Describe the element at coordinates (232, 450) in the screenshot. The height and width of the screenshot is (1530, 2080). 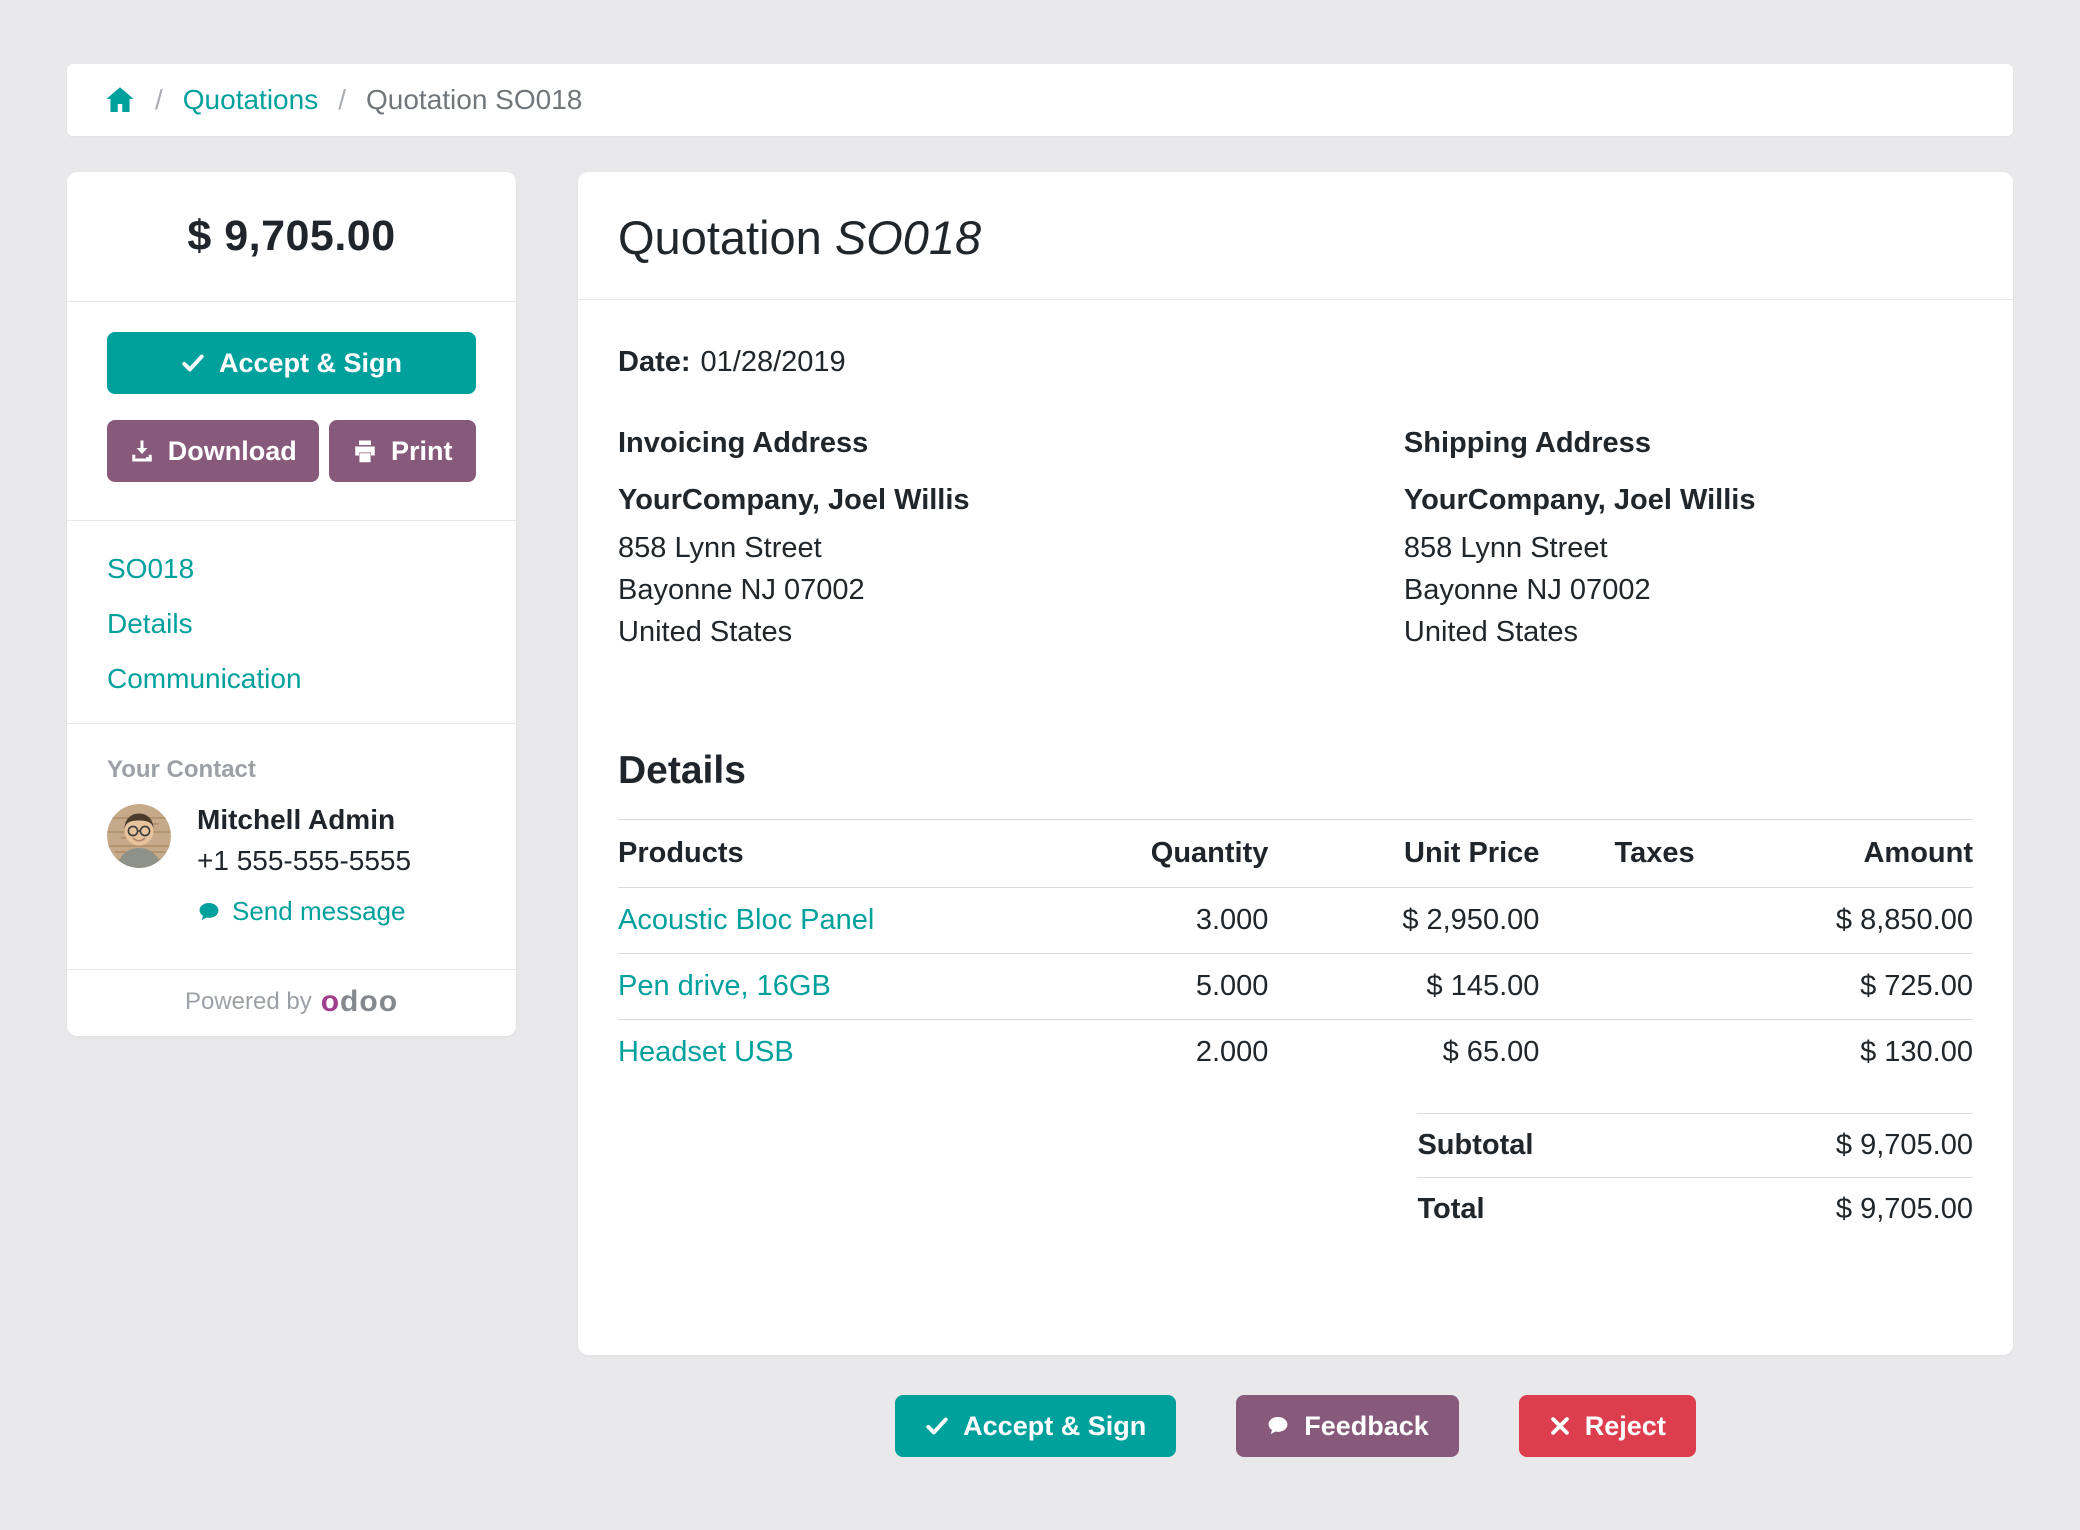
I see `download-label: Download` at that location.